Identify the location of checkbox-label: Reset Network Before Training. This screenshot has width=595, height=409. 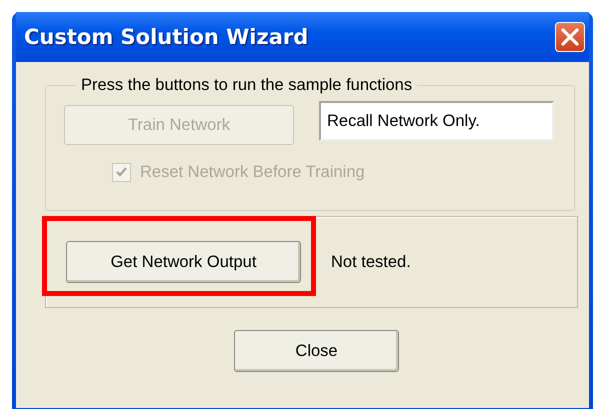
(252, 172).